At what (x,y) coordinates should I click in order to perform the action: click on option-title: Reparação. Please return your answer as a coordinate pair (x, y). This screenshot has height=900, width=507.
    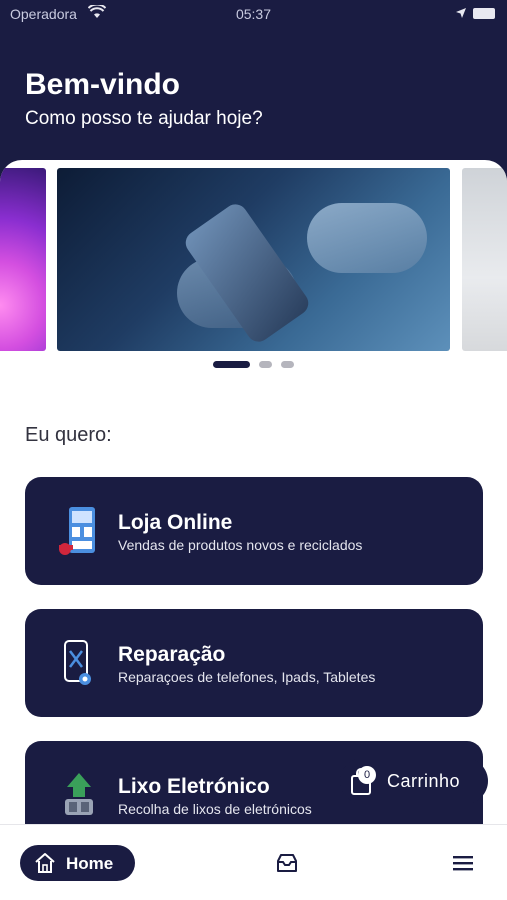
    Looking at the image, I should click on (172, 654).